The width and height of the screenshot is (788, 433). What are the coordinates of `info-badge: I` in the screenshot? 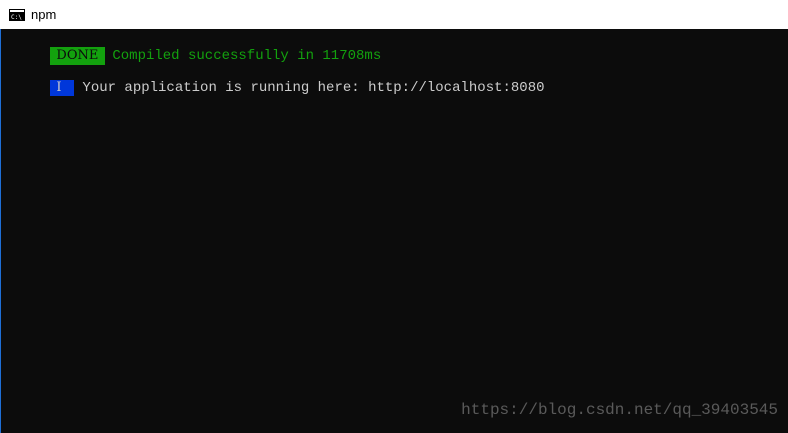 It's located at (62, 88).